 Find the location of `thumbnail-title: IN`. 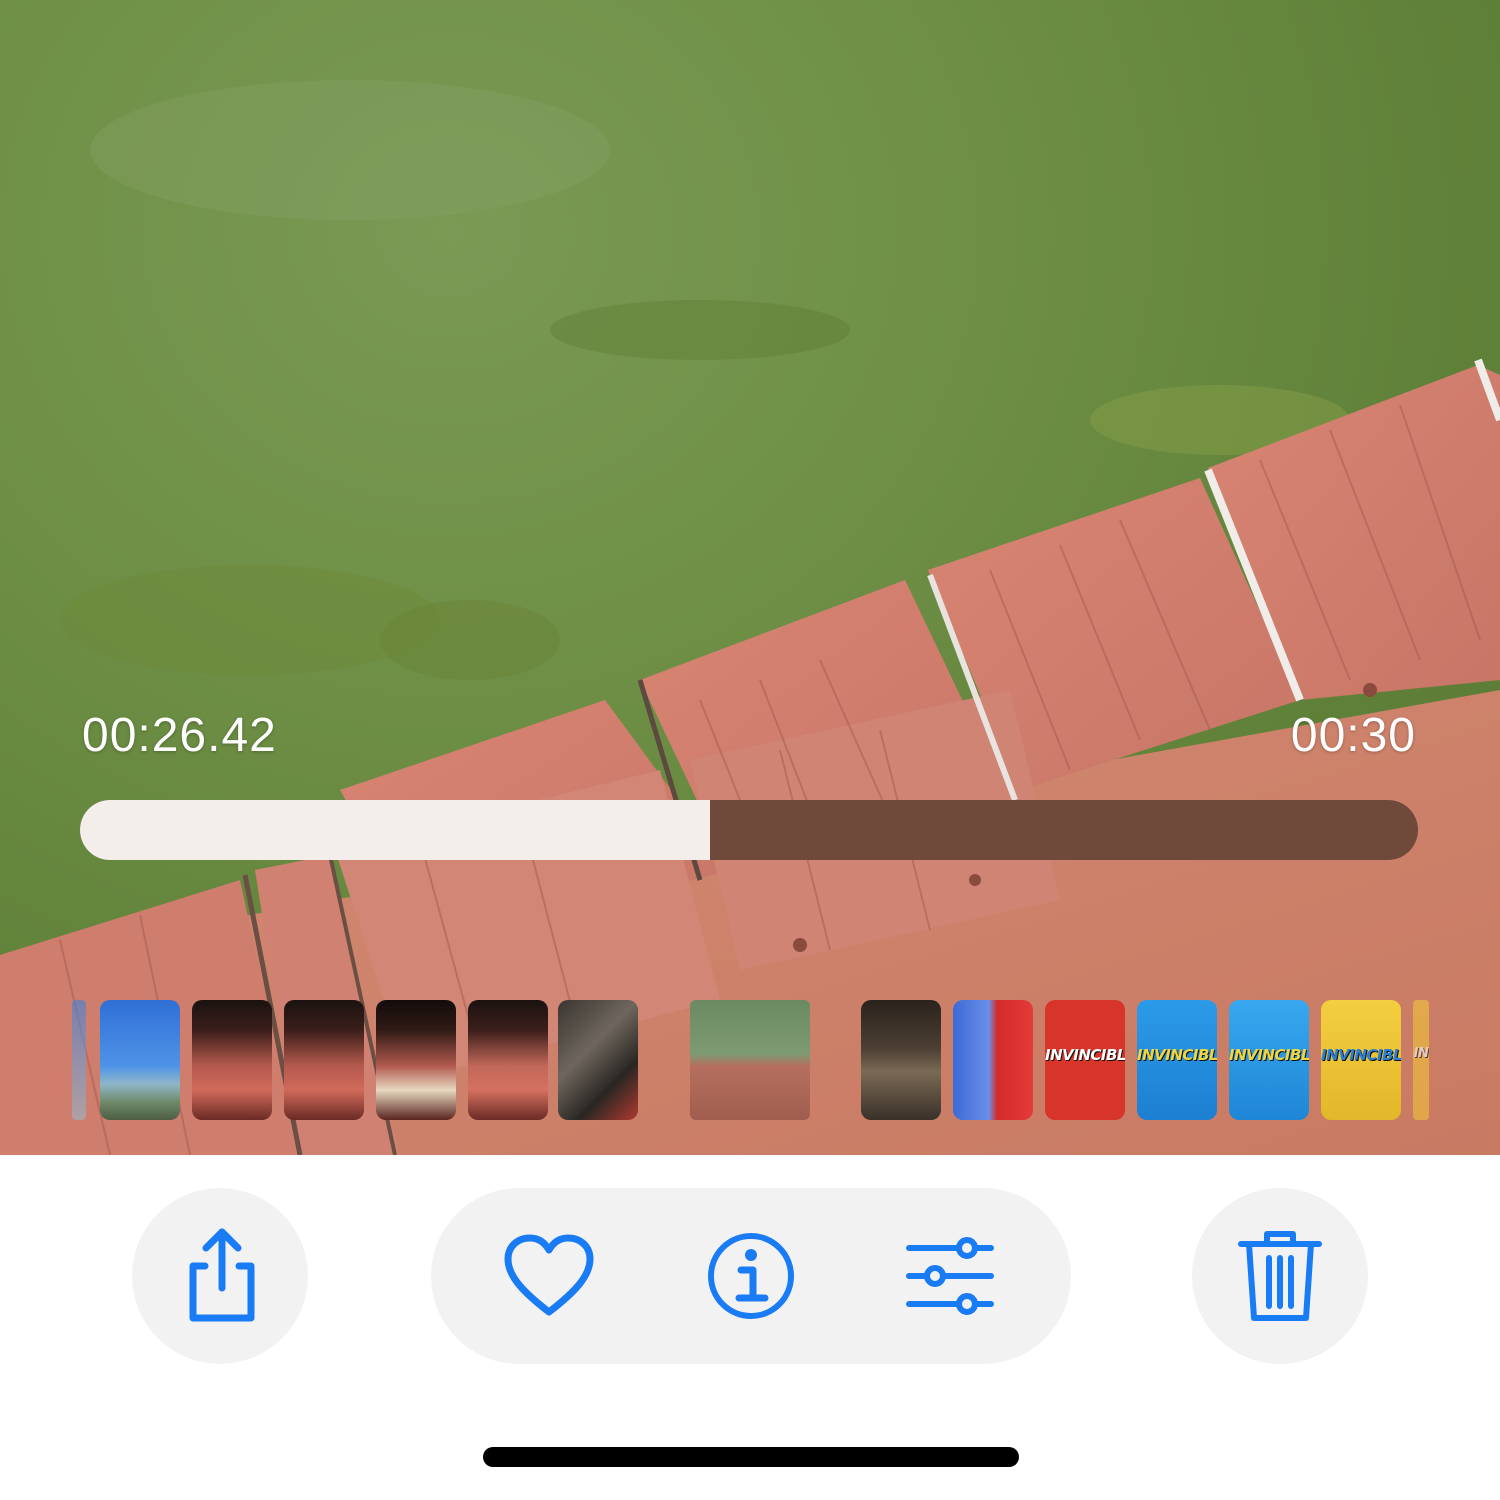

thumbnail-title: IN is located at coordinates (1421, 1053).